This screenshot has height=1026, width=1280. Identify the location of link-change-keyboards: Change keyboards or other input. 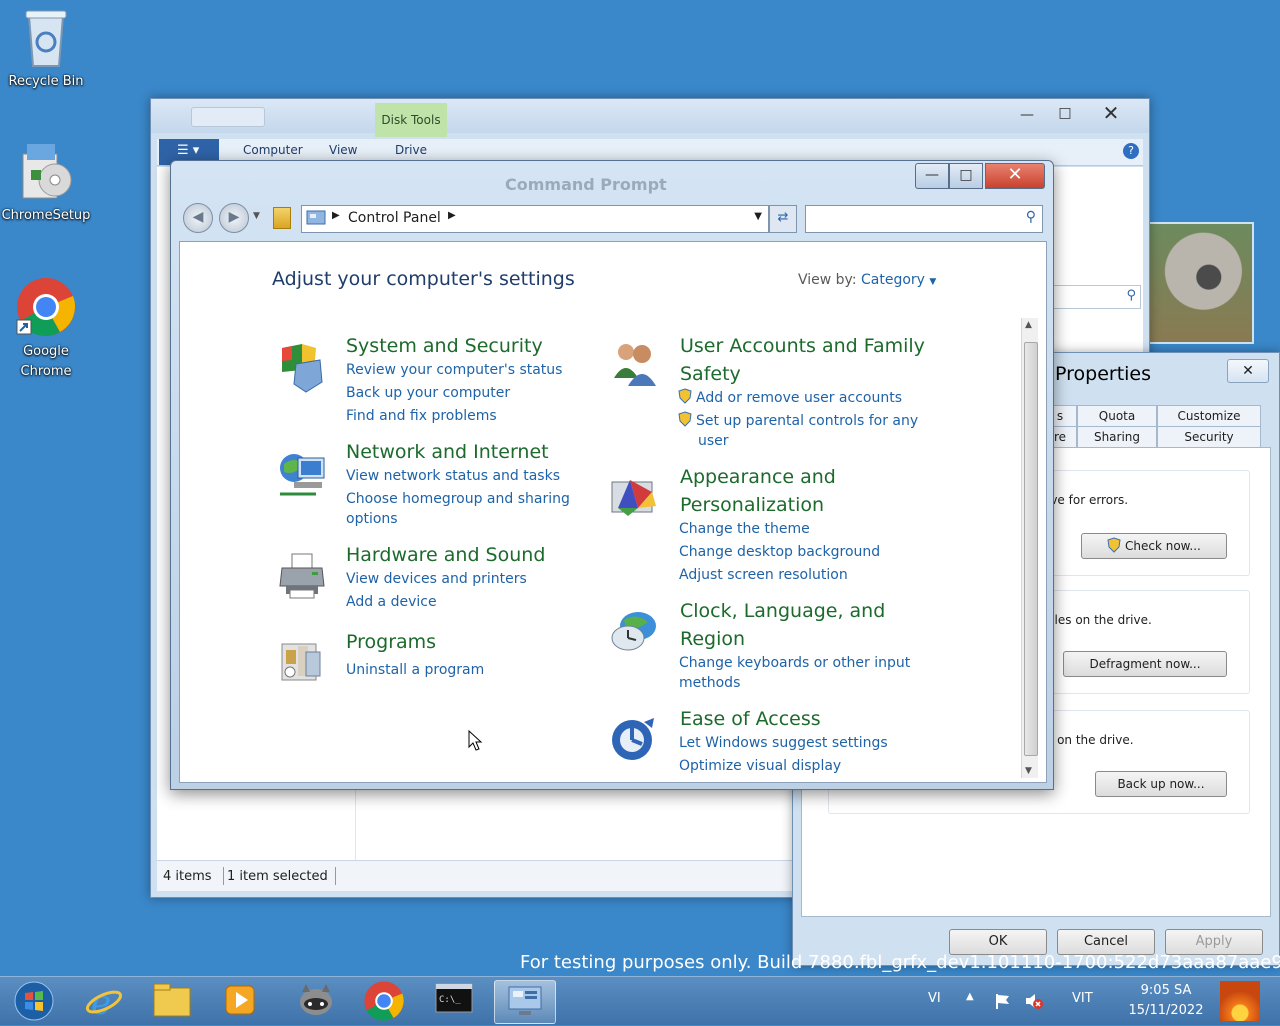
(794, 663).